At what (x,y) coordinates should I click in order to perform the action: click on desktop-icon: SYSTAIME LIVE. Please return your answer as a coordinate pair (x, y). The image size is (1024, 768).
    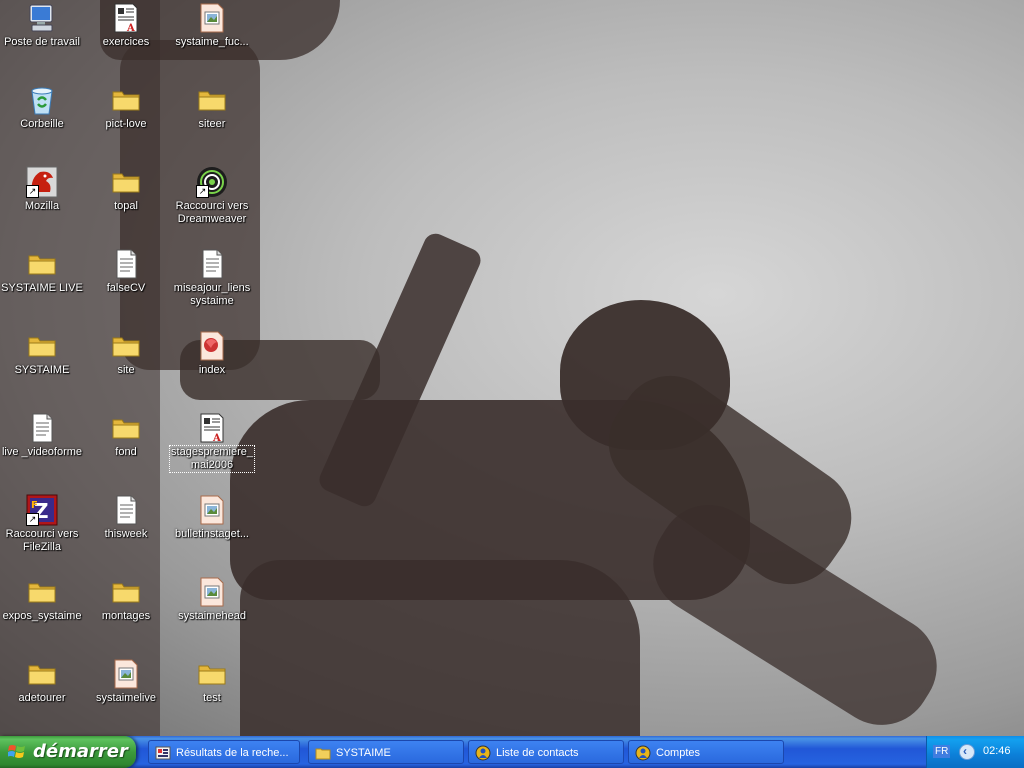
    Looking at the image, I should click on (42, 286).